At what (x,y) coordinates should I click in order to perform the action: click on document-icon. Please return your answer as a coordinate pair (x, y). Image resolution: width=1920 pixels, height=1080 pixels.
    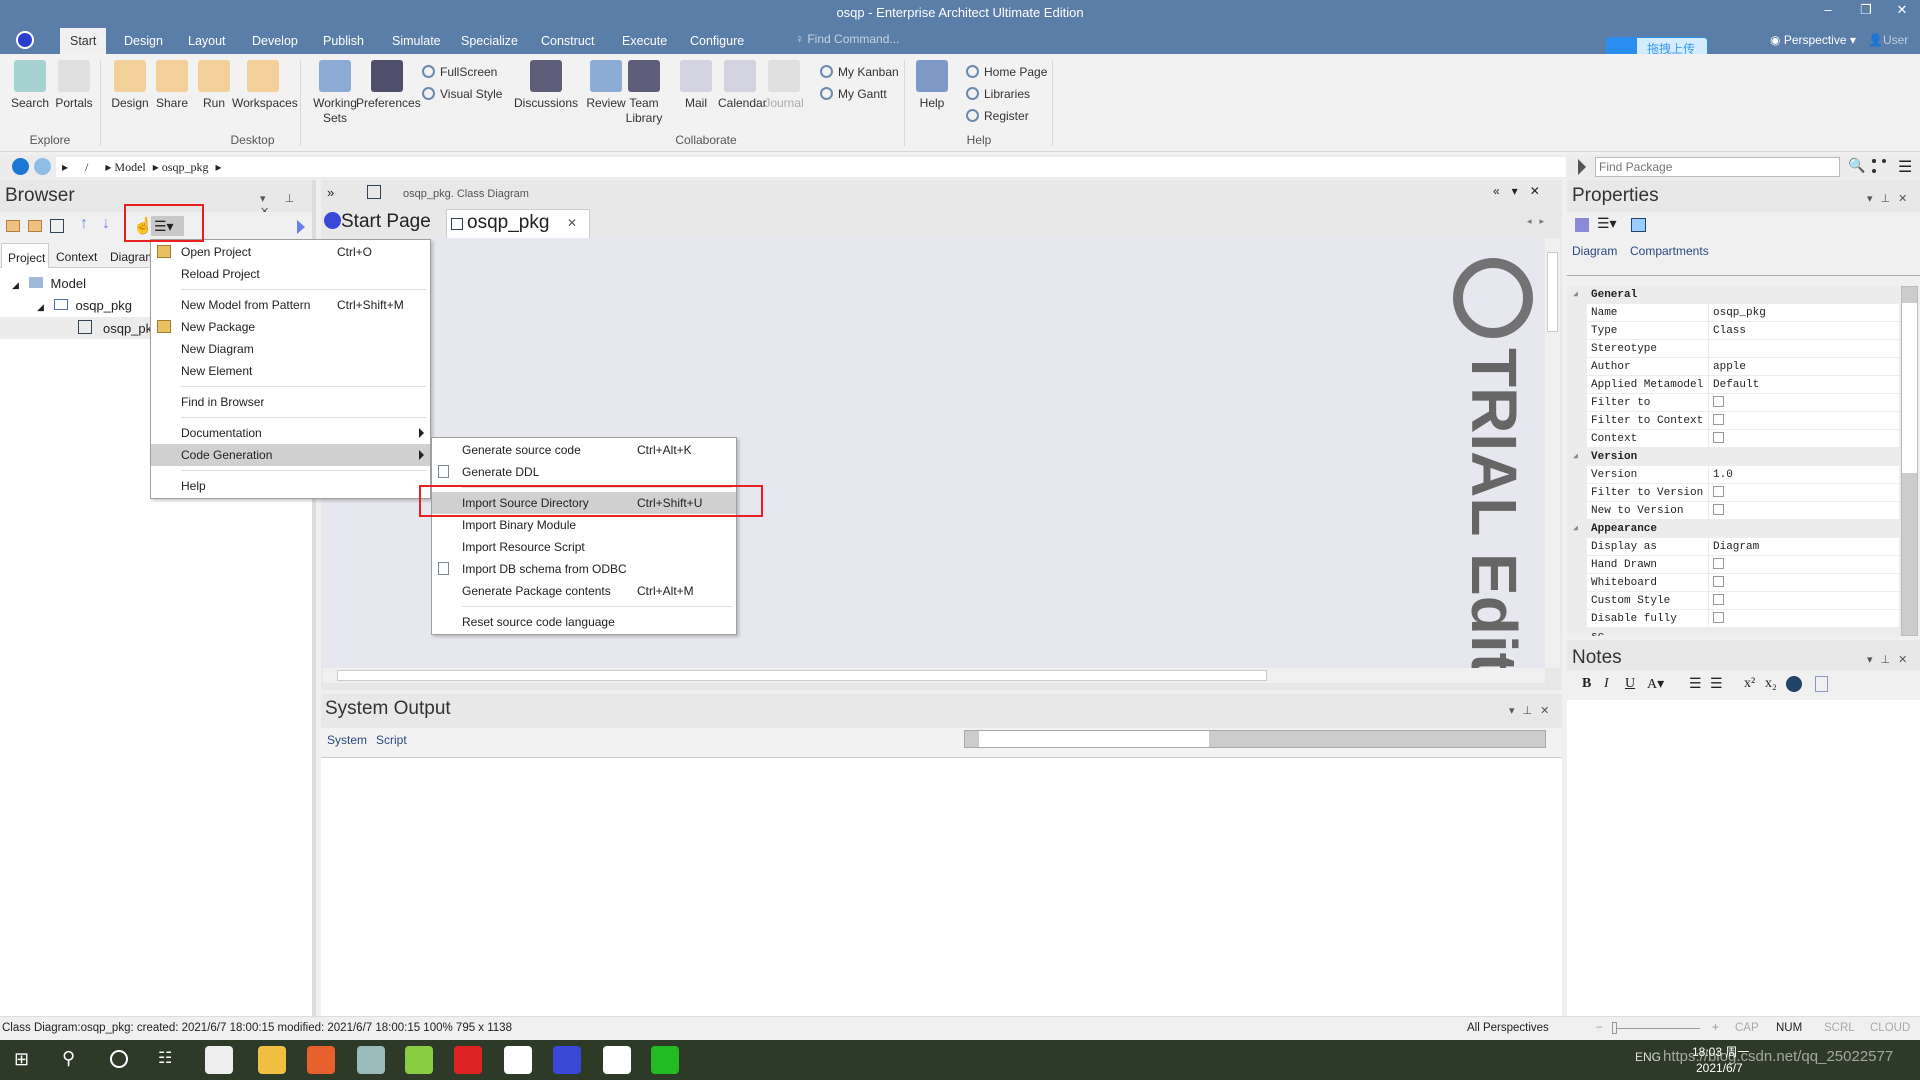
    Looking at the image, I should click on (518, 1060).